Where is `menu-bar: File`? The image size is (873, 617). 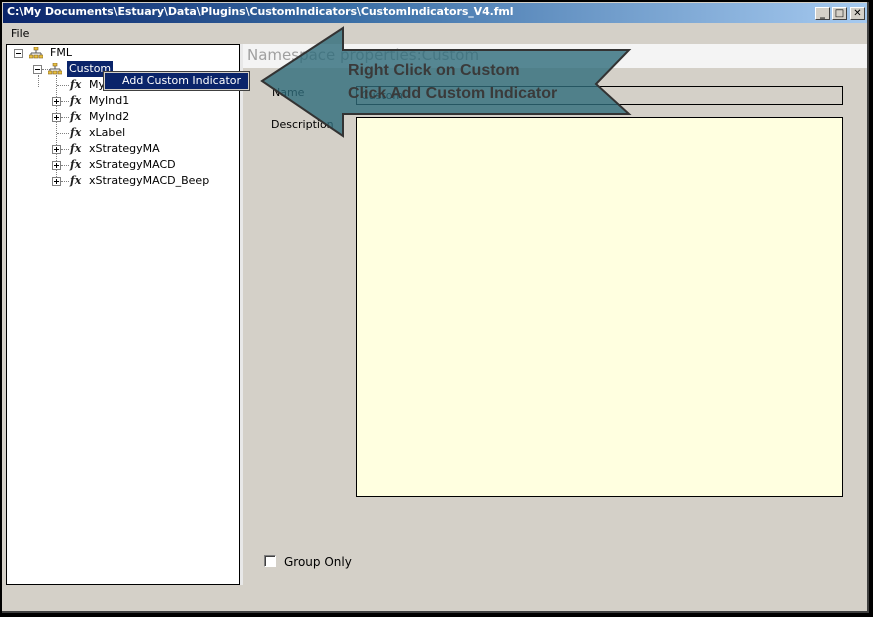
menu-bar: File is located at coordinates (435, 33).